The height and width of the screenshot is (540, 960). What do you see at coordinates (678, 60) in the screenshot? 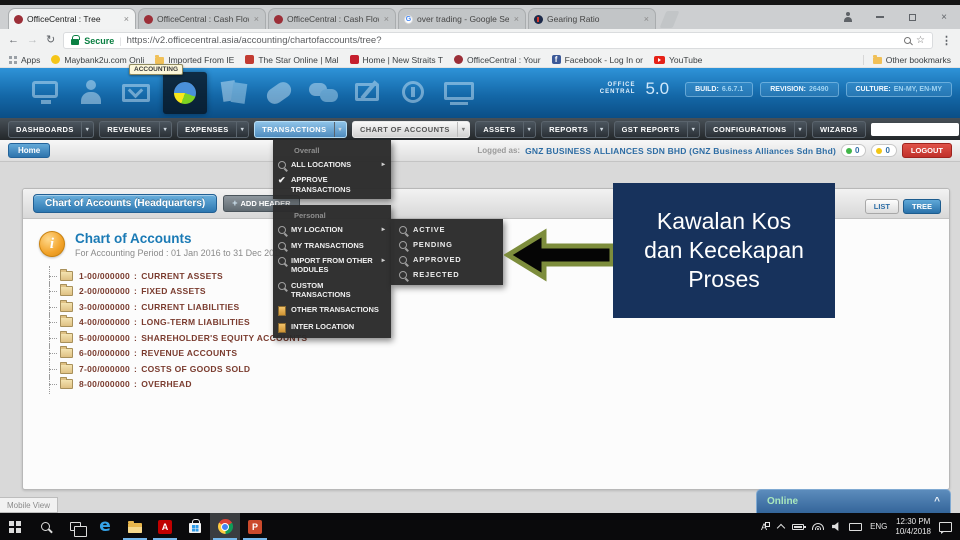
I see `bookmark-item: YouTube` at bounding box center [678, 60].